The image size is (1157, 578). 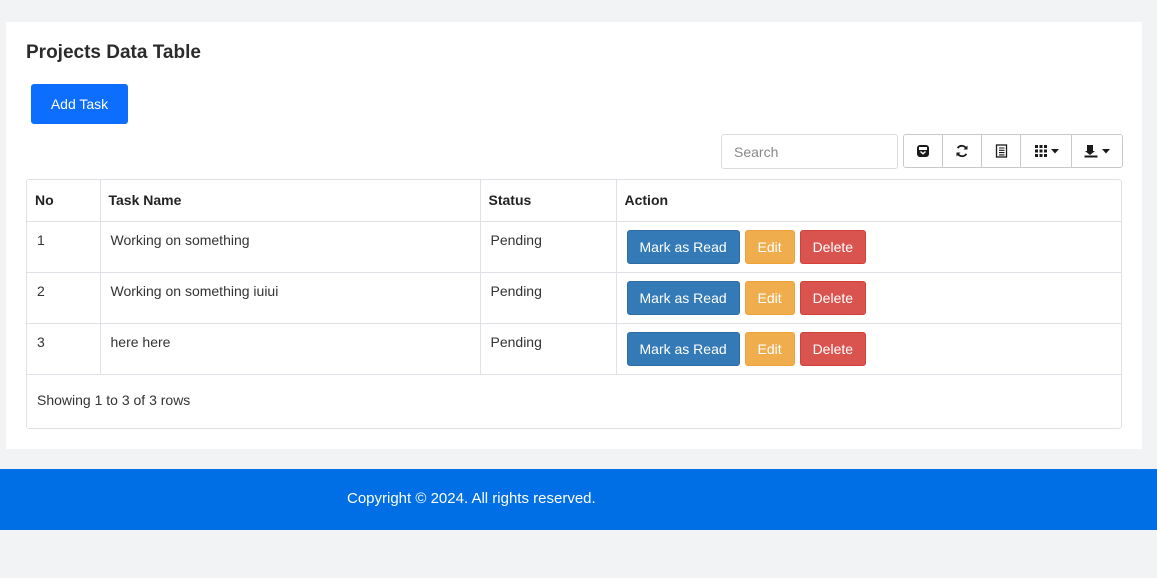 I want to click on export-dropdown-button, so click(x=1097, y=151).